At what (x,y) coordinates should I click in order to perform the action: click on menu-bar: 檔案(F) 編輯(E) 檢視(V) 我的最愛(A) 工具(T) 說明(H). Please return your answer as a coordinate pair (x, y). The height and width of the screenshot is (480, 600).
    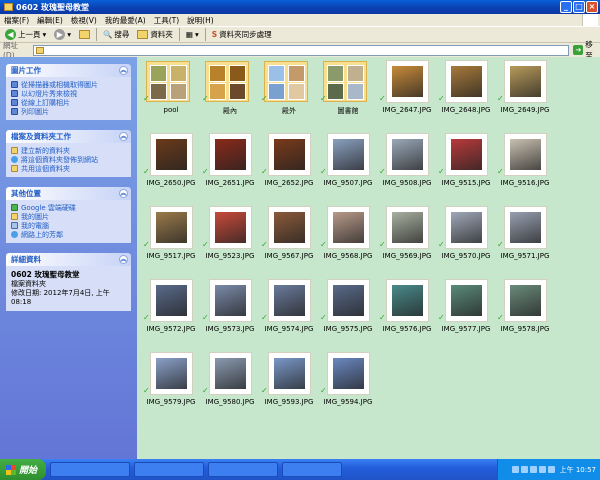
    Looking at the image, I should click on (300, 20).